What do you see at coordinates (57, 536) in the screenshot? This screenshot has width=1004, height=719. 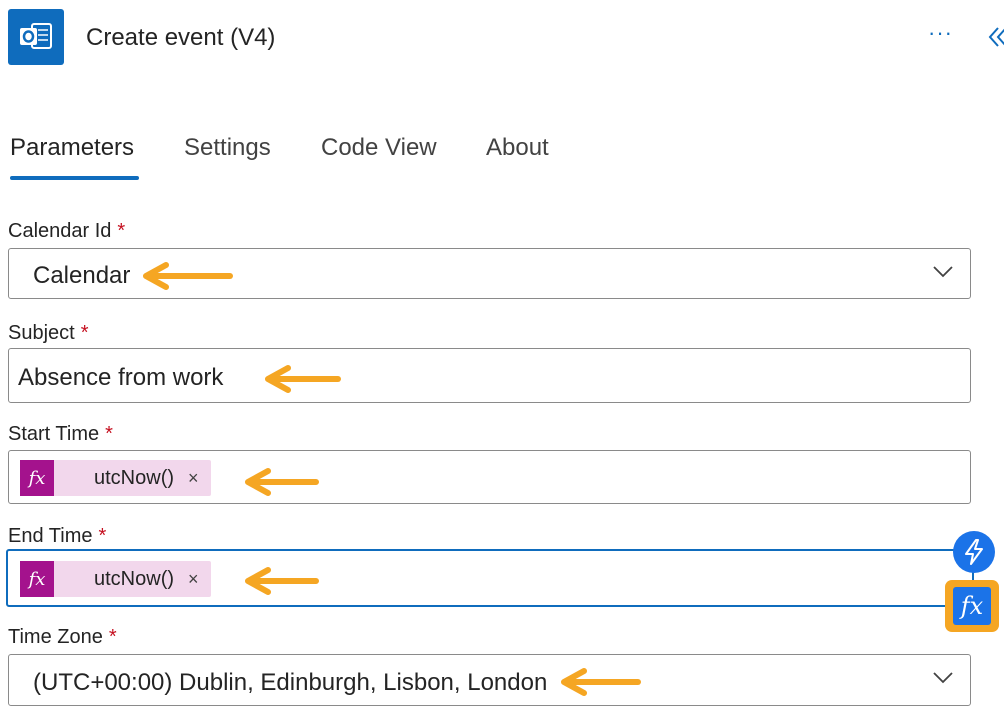 I see `end-time-label: End Time *` at bounding box center [57, 536].